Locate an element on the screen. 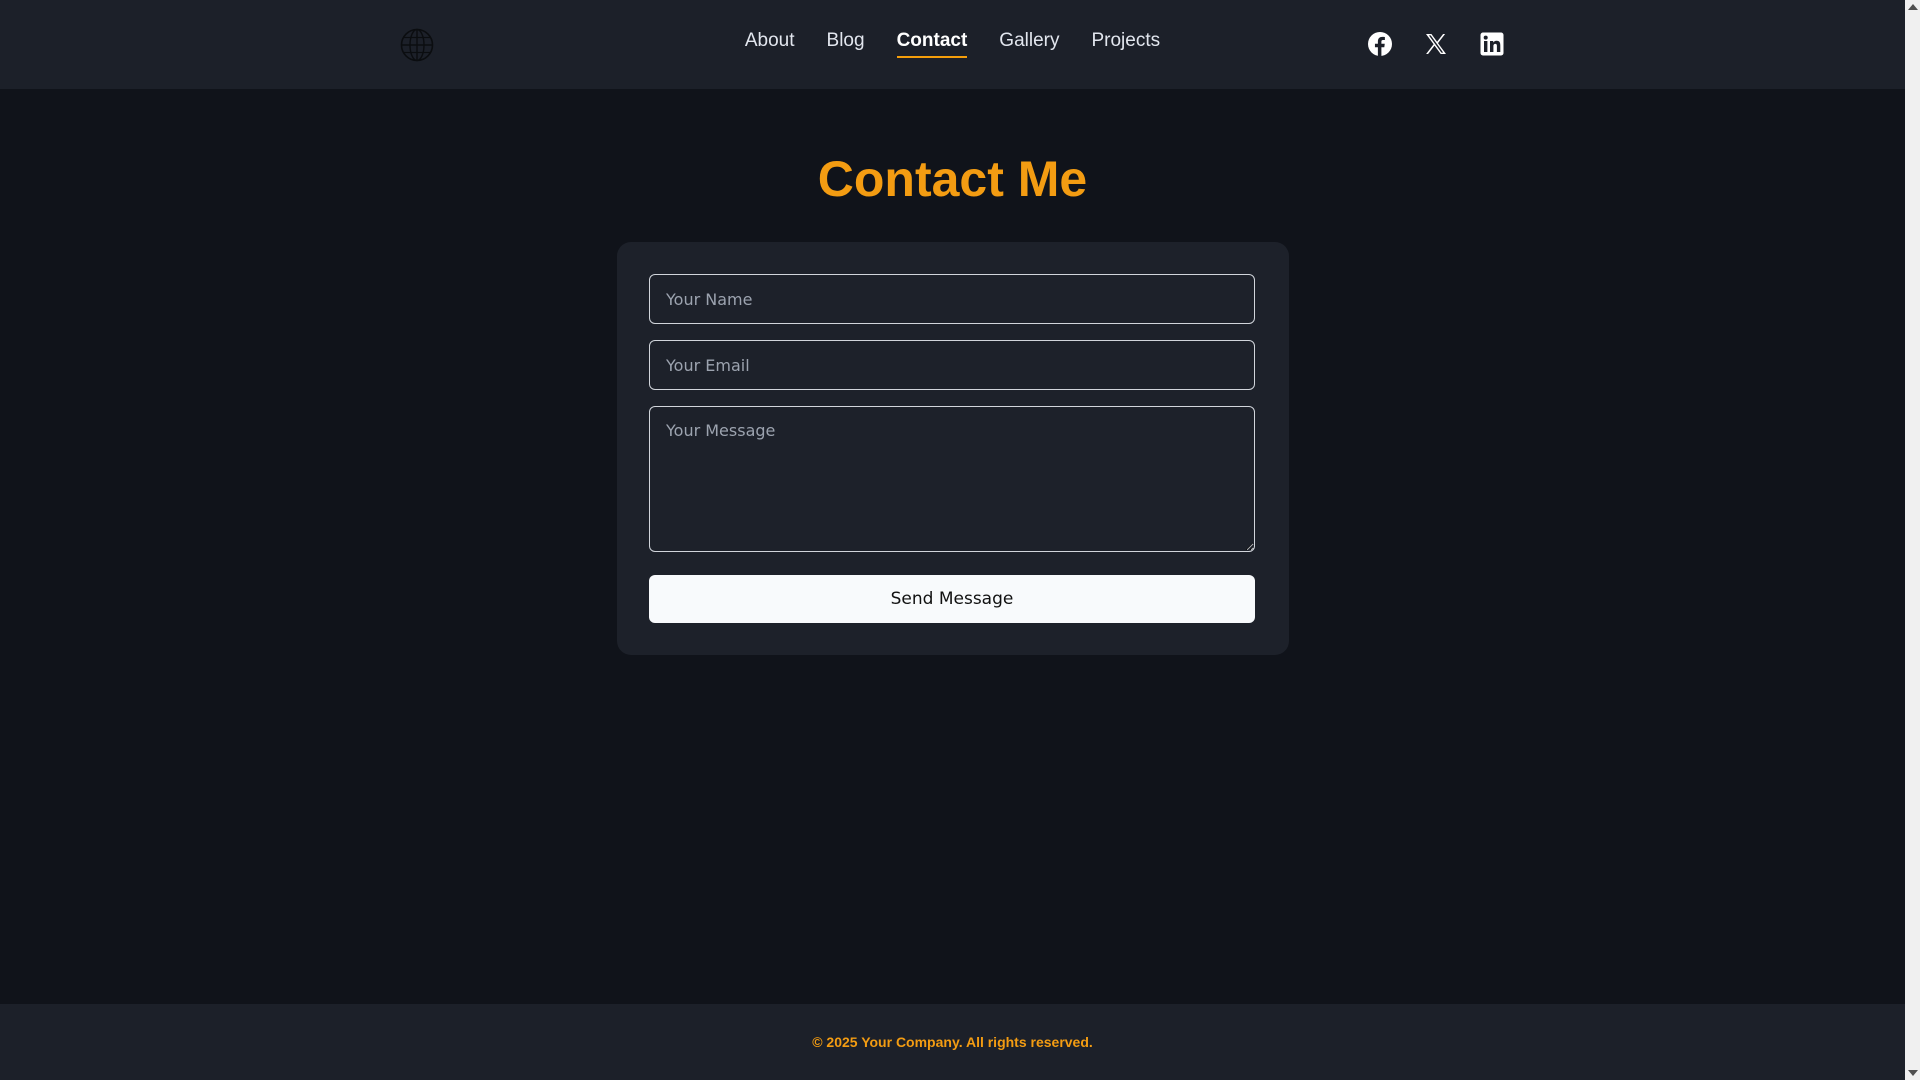  x-icon is located at coordinates (1436, 44).